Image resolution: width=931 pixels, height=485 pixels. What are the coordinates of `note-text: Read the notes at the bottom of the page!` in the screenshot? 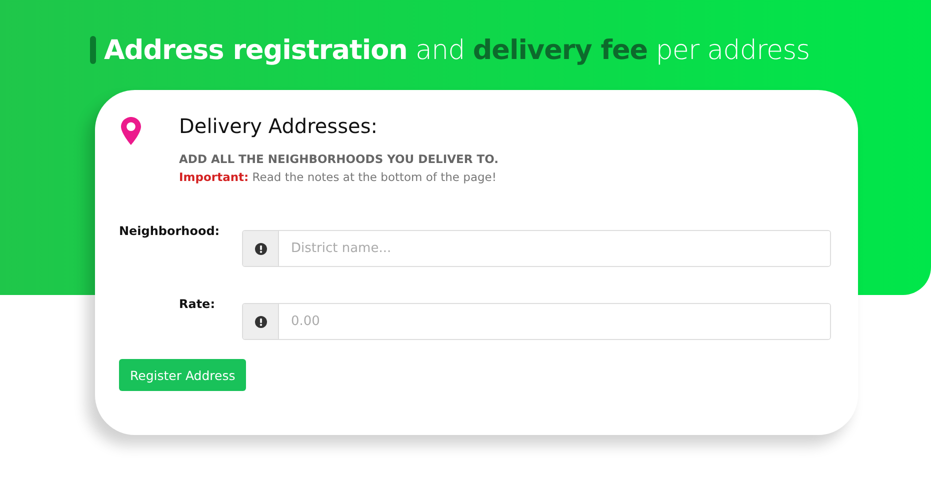 It's located at (374, 177).